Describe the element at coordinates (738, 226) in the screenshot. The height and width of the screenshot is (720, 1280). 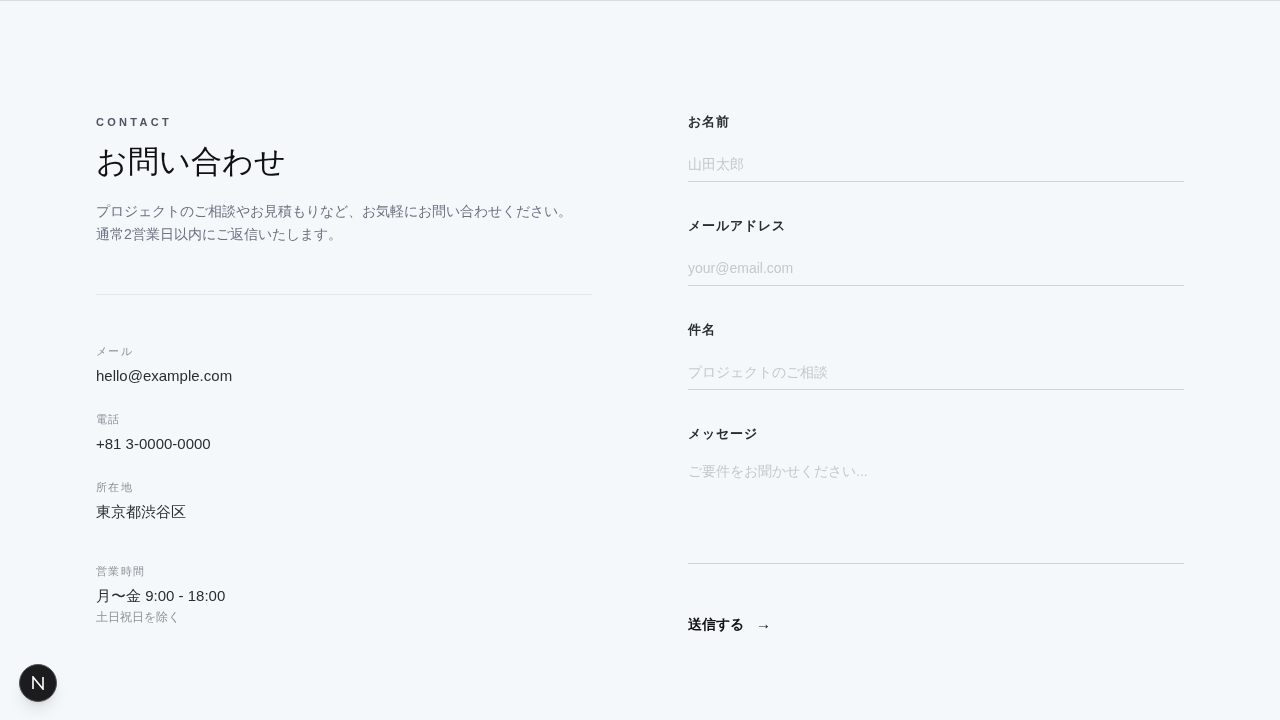
I see `field-label: メールアドレス` at that location.